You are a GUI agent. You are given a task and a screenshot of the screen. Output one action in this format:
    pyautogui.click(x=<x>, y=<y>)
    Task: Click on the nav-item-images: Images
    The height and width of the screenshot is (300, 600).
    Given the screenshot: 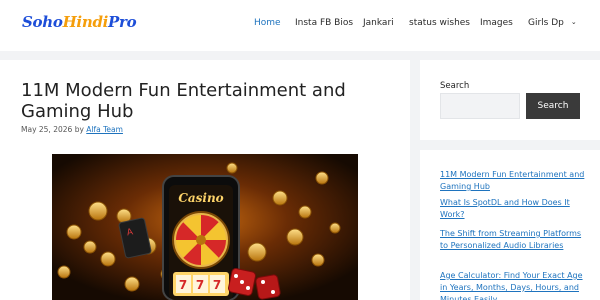 What is the action you would take?
    pyautogui.click(x=496, y=23)
    